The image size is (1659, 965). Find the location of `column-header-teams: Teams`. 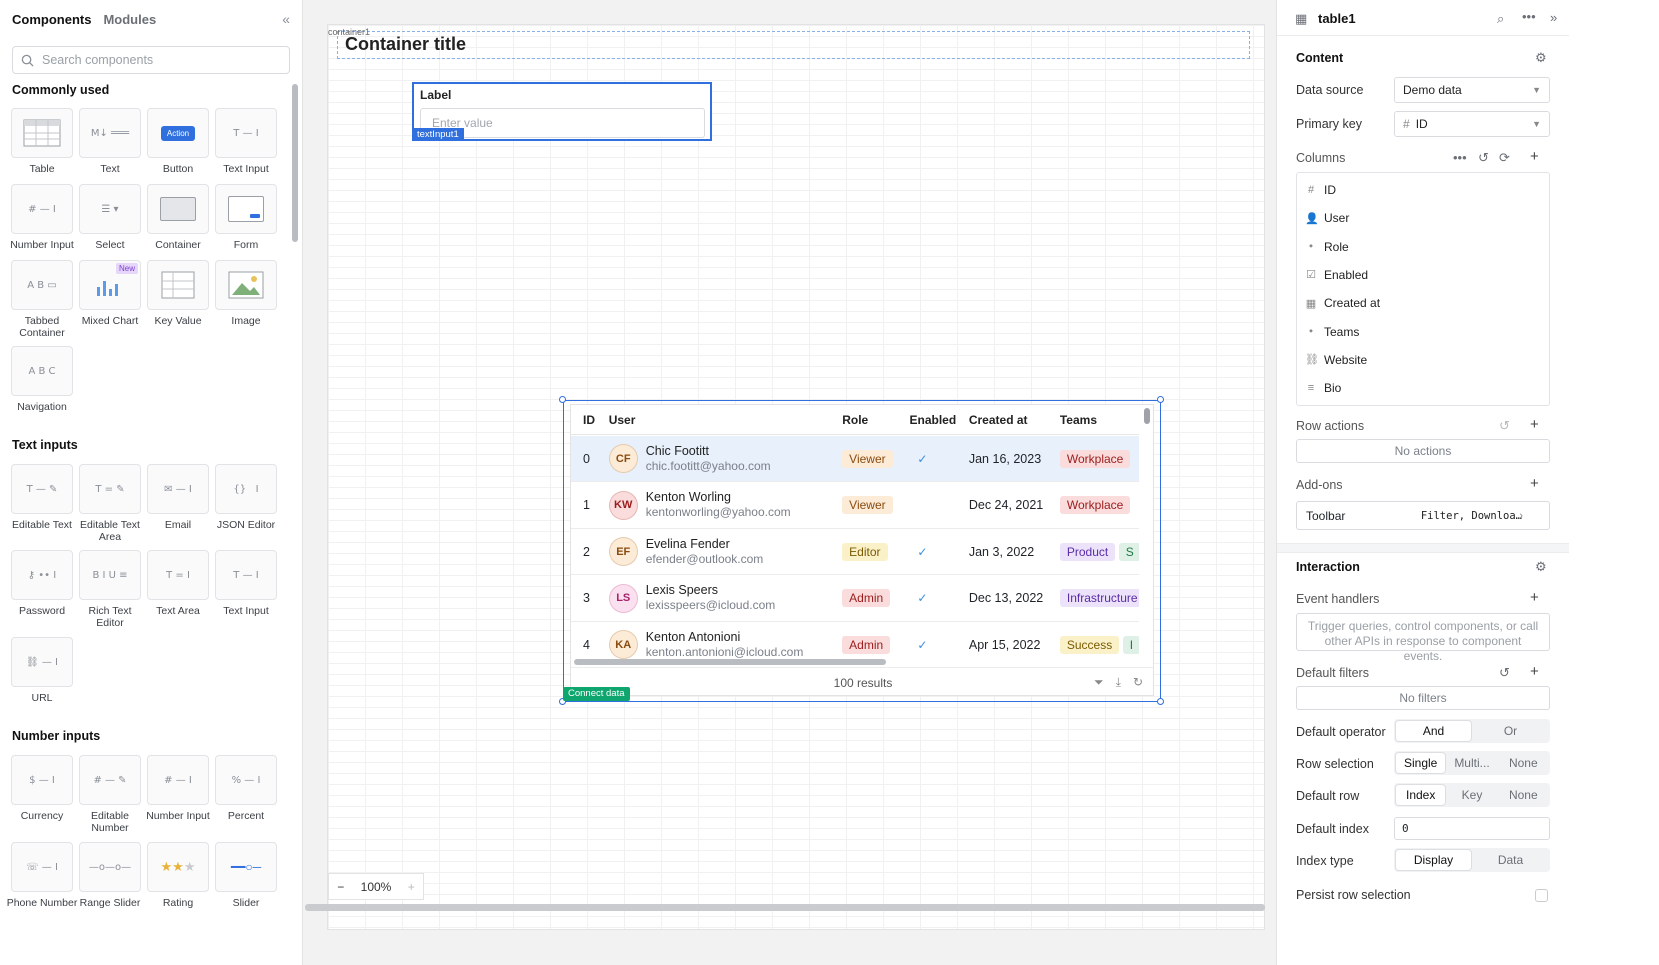

column-header-teams: Teams is located at coordinates (1099, 420).